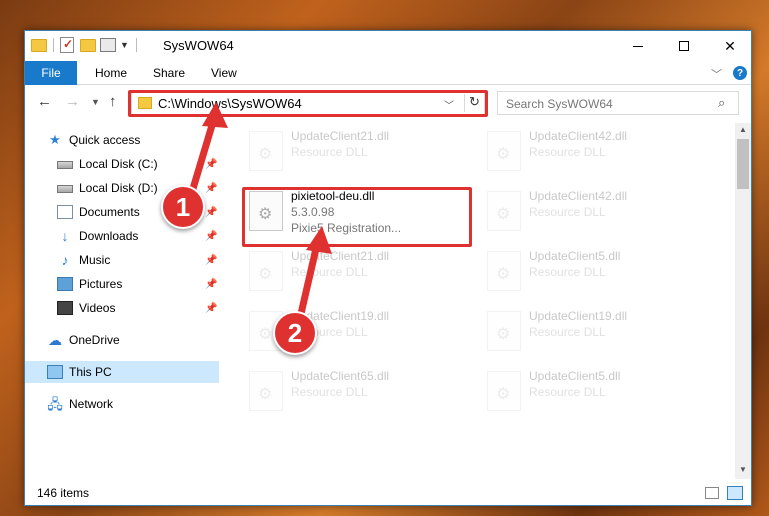  Describe the element at coordinates (105, 140) in the screenshot. I see `sidebar-item-label: Quick access` at that location.